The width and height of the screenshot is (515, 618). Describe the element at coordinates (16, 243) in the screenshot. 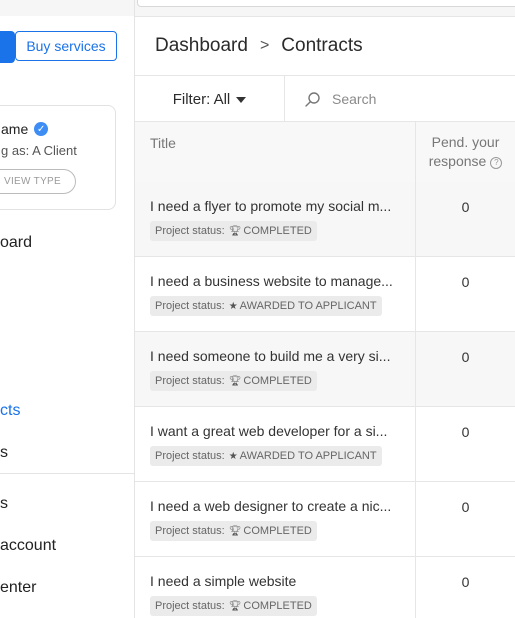

I see `sidebar-item-dashboard: oard` at that location.